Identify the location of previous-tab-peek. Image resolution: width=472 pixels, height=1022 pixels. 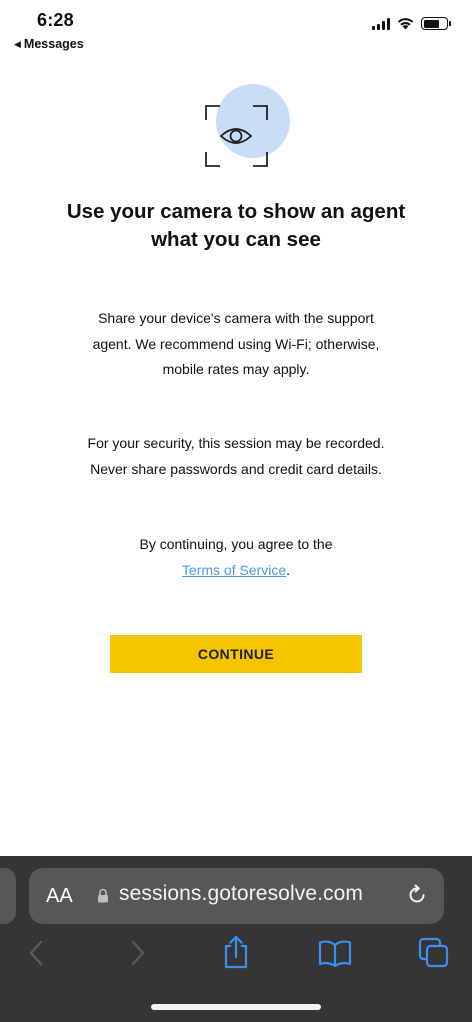
(8, 896).